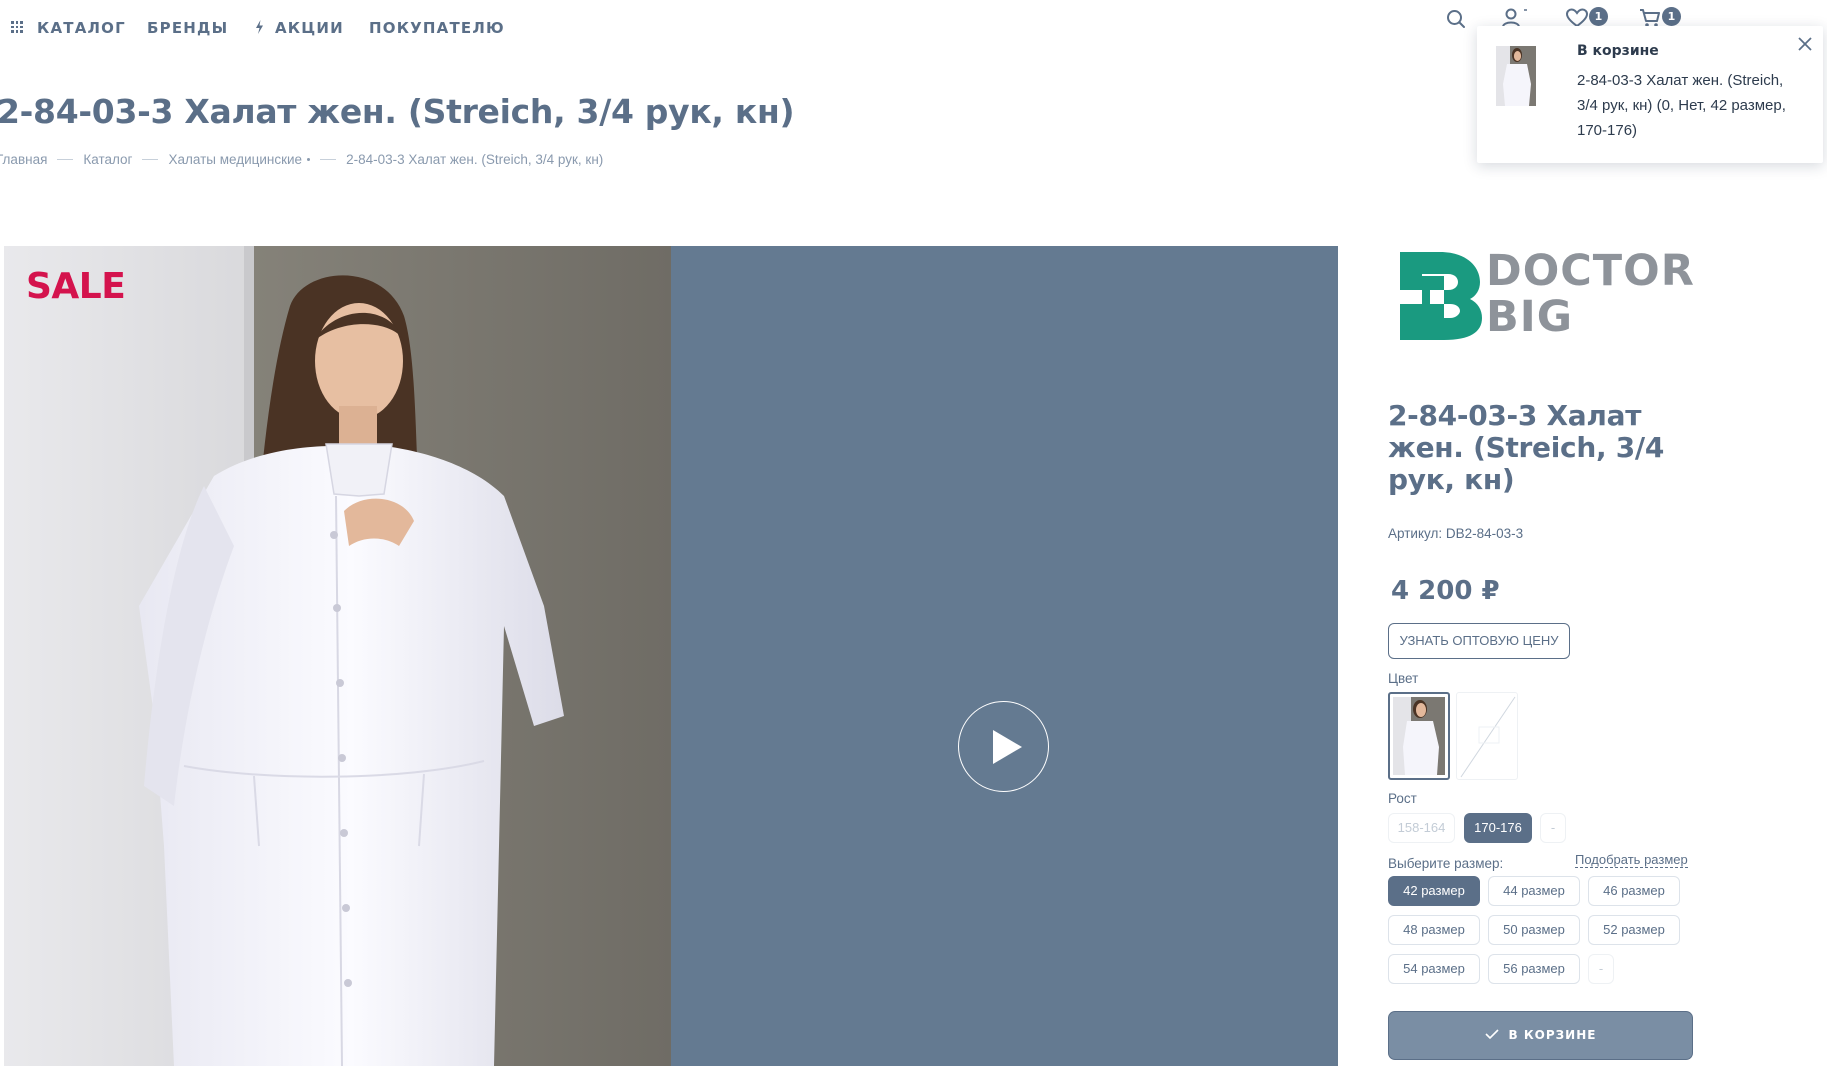 The width and height of the screenshot is (1827, 1066). Describe the element at coordinates (1403, 678) in the screenshot. I see `color-label: Цвет` at that location.